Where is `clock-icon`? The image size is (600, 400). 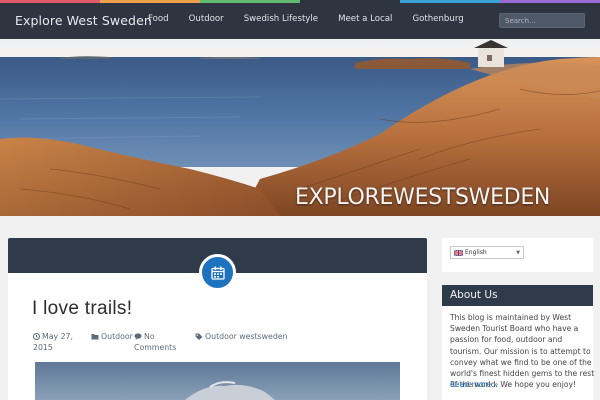 clock-icon is located at coordinates (36, 336).